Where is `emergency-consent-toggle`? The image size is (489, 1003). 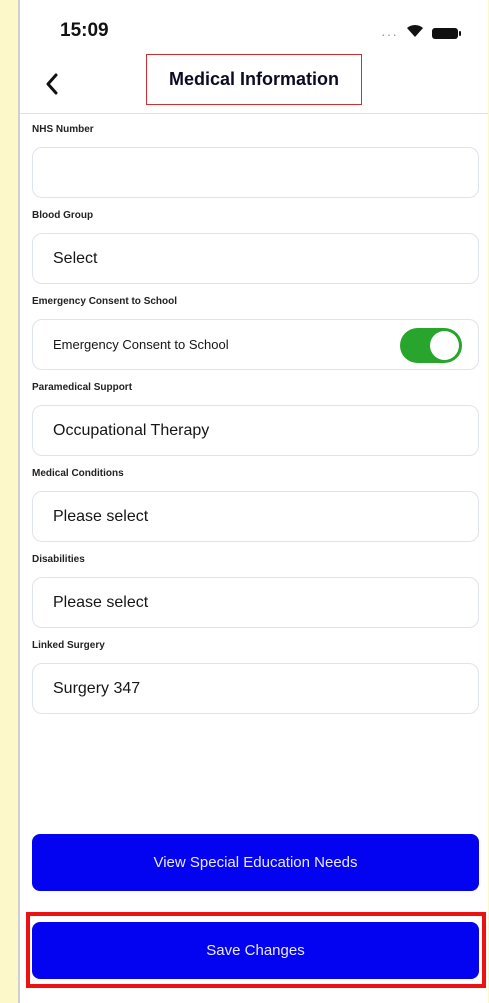 emergency-consent-toggle is located at coordinates (431, 345).